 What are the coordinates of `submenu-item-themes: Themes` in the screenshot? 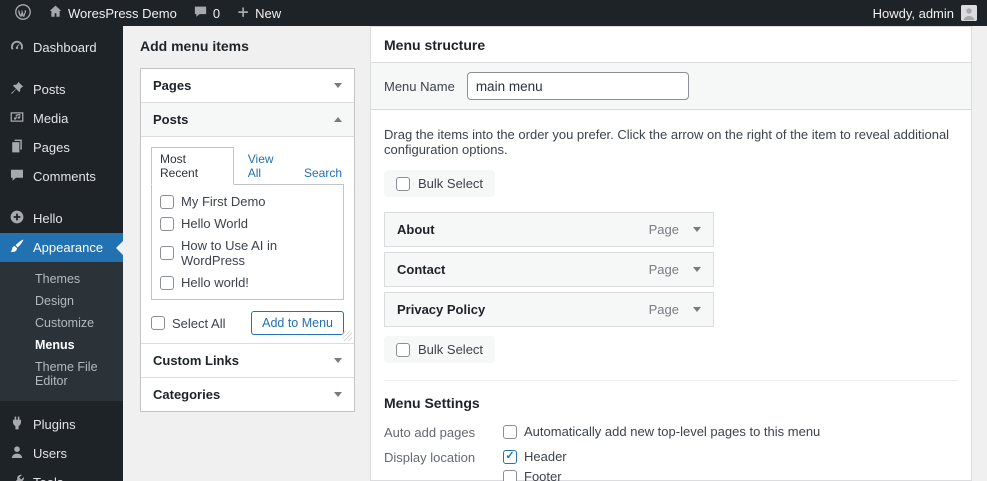 It's located at (61, 279).